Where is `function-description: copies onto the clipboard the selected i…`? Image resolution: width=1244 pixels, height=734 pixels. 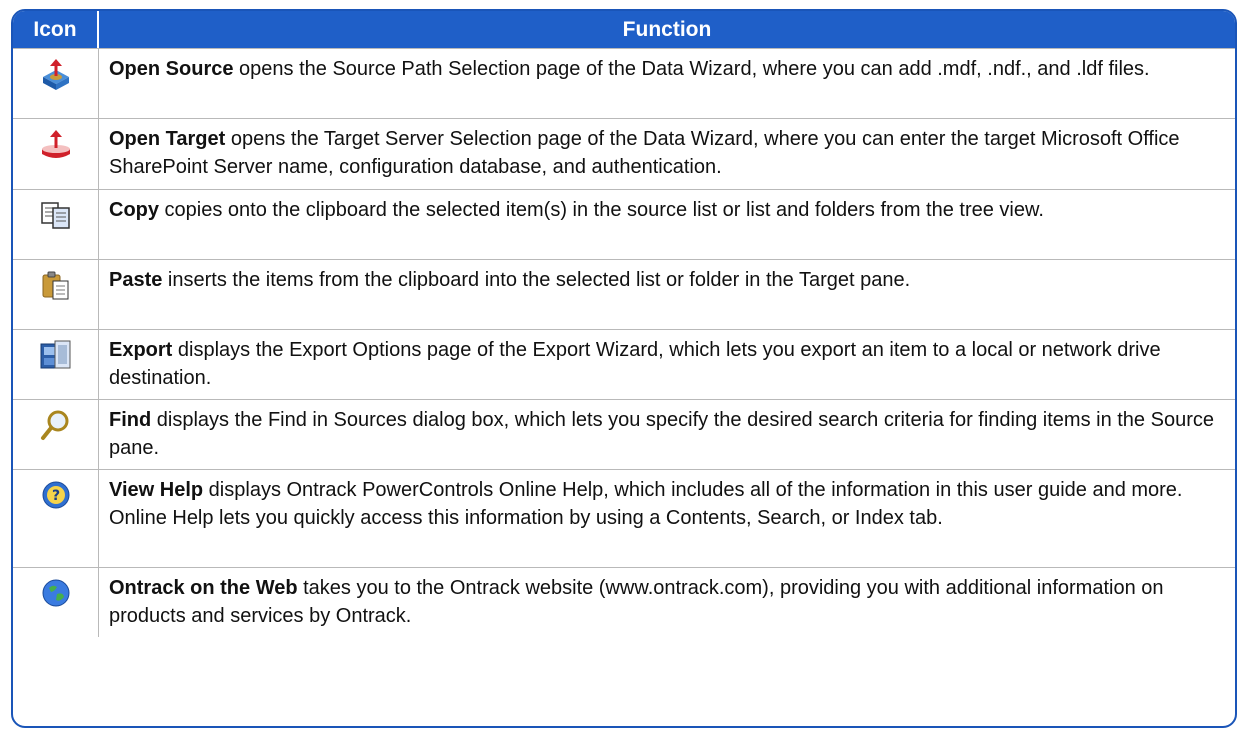 function-description: copies onto the clipboard the selected i… is located at coordinates (601, 210).